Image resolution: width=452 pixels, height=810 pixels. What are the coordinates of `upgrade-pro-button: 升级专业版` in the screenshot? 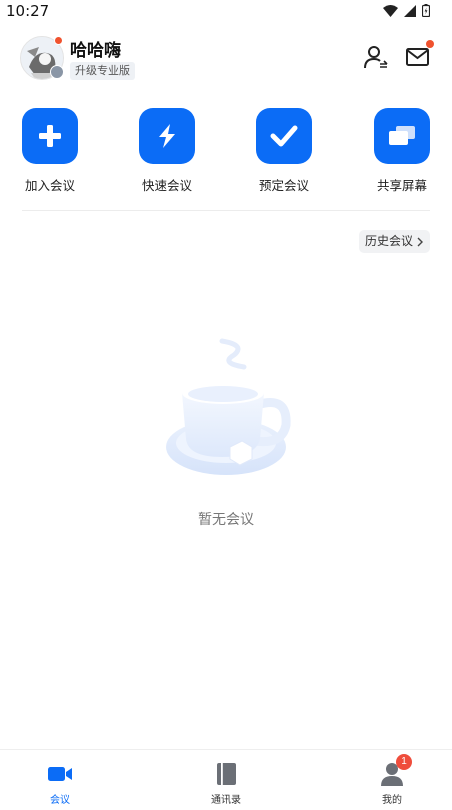 It's located at (102, 71).